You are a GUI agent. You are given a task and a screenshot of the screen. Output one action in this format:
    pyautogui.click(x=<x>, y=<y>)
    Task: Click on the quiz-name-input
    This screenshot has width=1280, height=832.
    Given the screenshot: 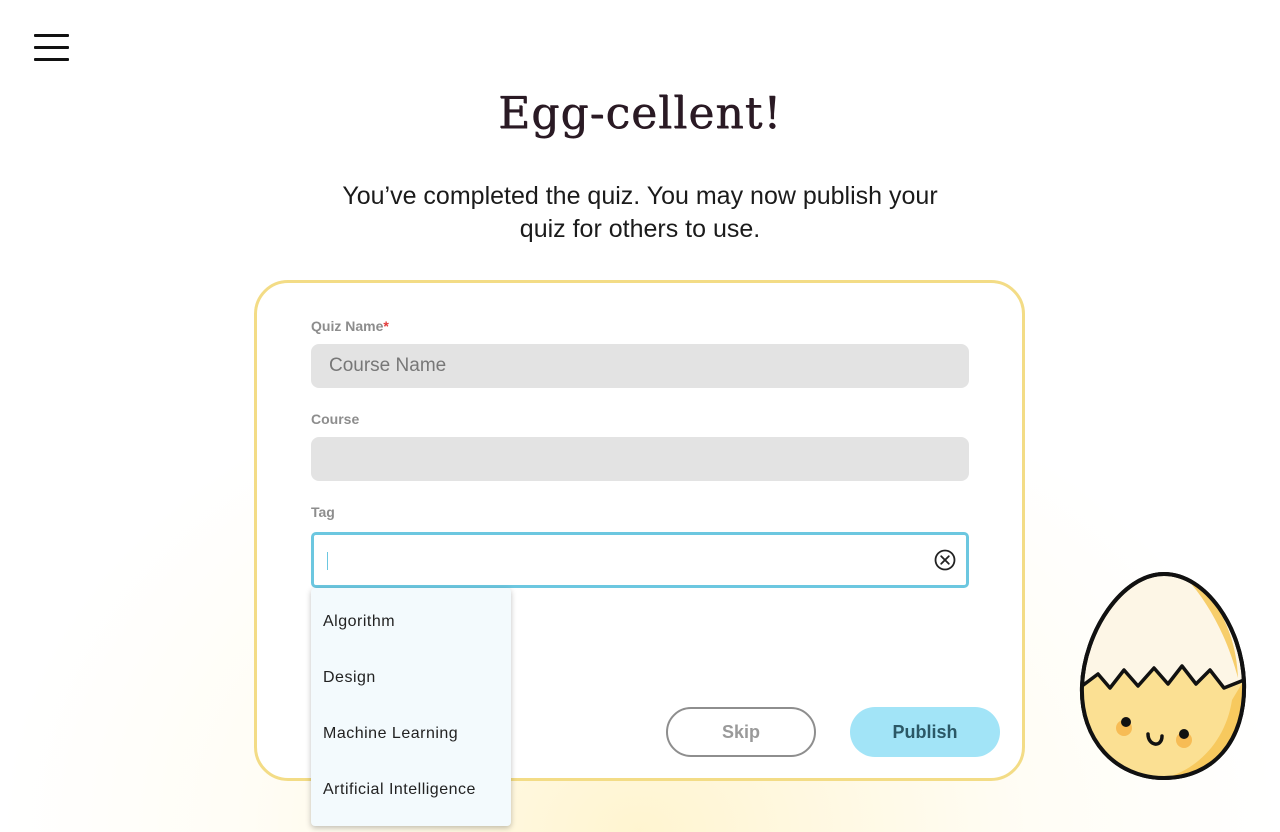 What is the action you would take?
    pyautogui.click(x=640, y=366)
    